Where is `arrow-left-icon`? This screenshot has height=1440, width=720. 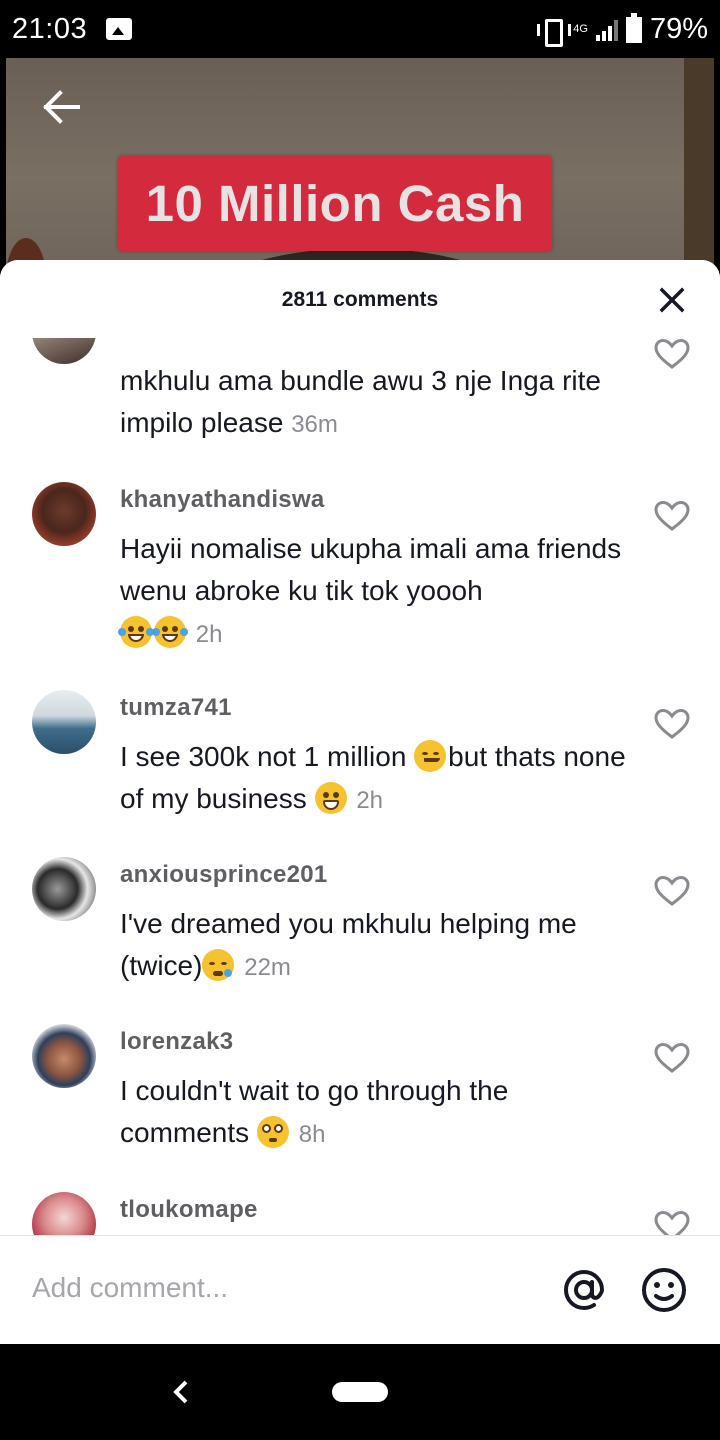 arrow-left-icon is located at coordinates (61, 107).